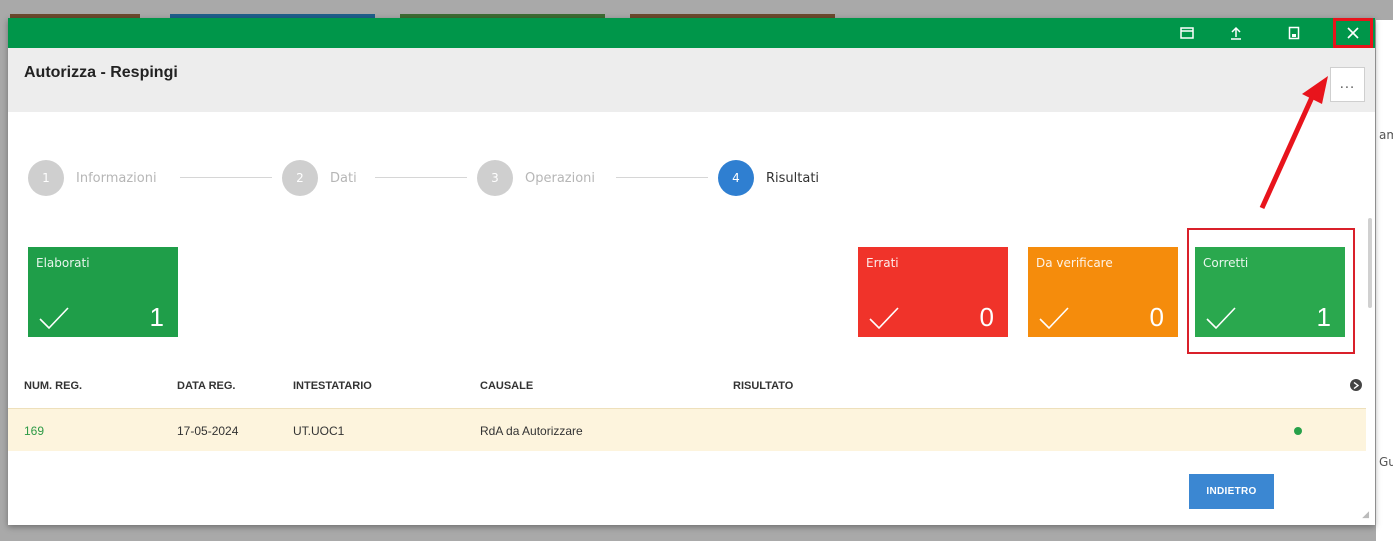  I want to click on tile-count: 1, so click(156, 317).